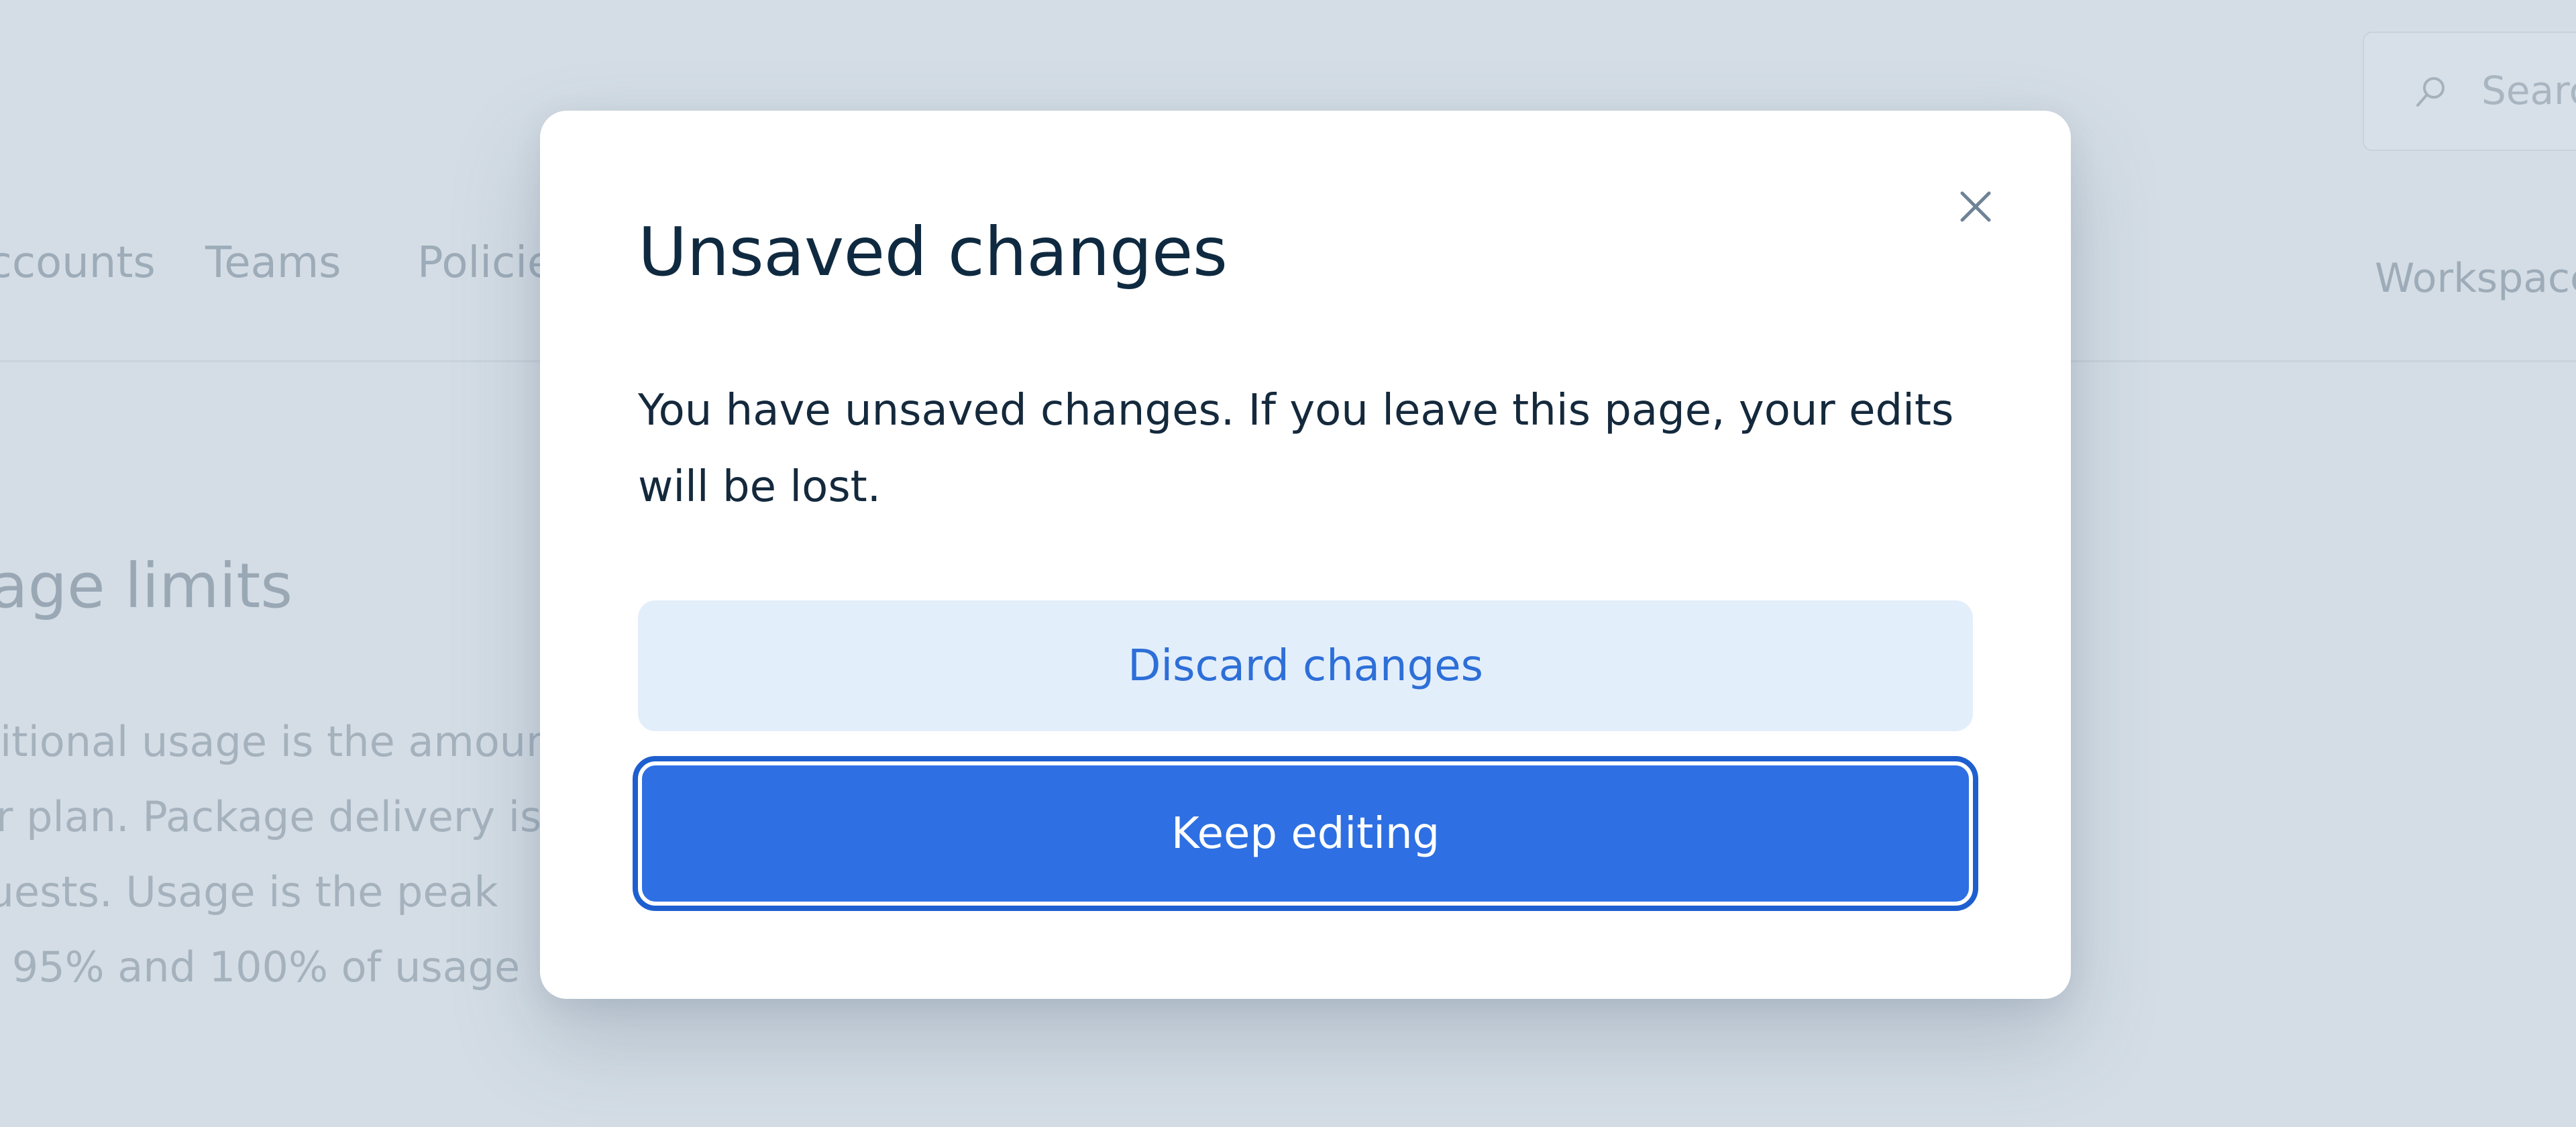 This screenshot has height=1127, width=2576. What do you see at coordinates (78, 263) in the screenshot?
I see `tab-accounts: Accounts` at bounding box center [78, 263].